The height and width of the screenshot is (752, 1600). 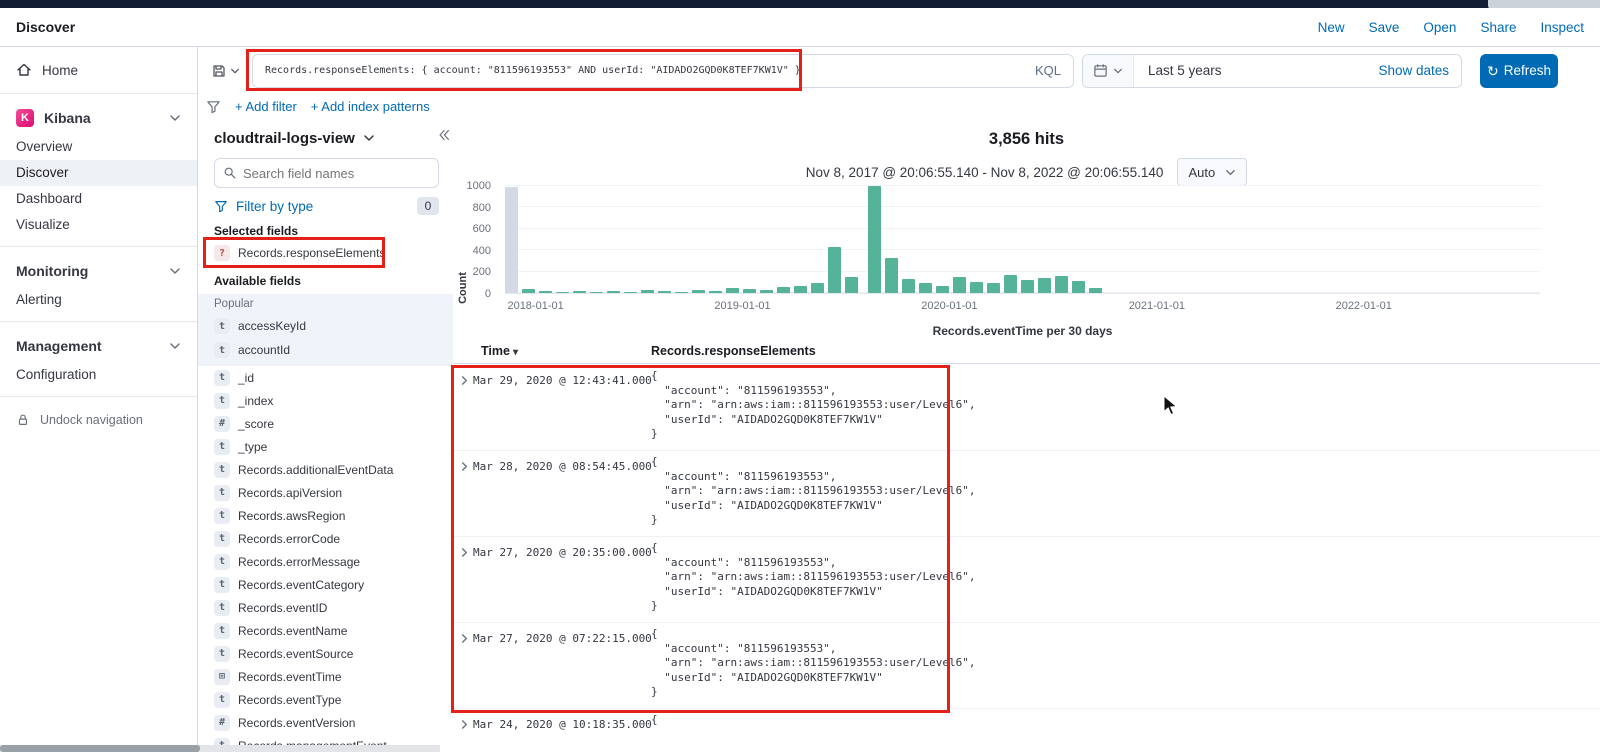 What do you see at coordinates (1562, 27) in the screenshot?
I see `inspect-button: Inspect` at bounding box center [1562, 27].